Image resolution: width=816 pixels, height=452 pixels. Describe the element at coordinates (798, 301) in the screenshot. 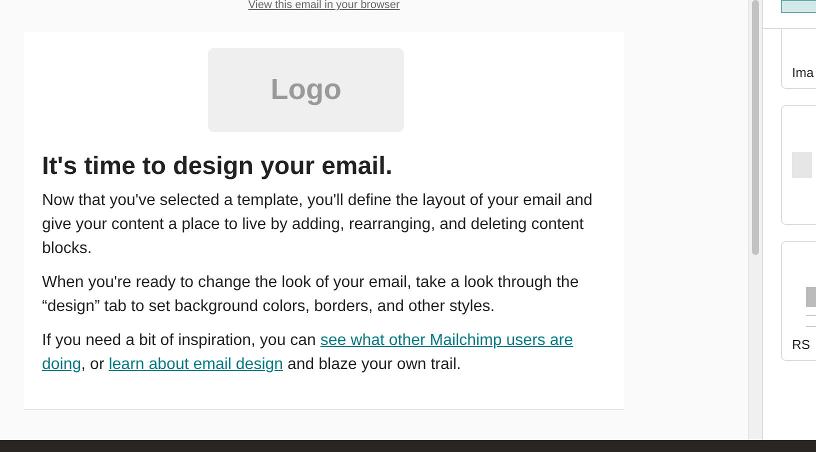

I see `rss-block-tile: RS` at that location.